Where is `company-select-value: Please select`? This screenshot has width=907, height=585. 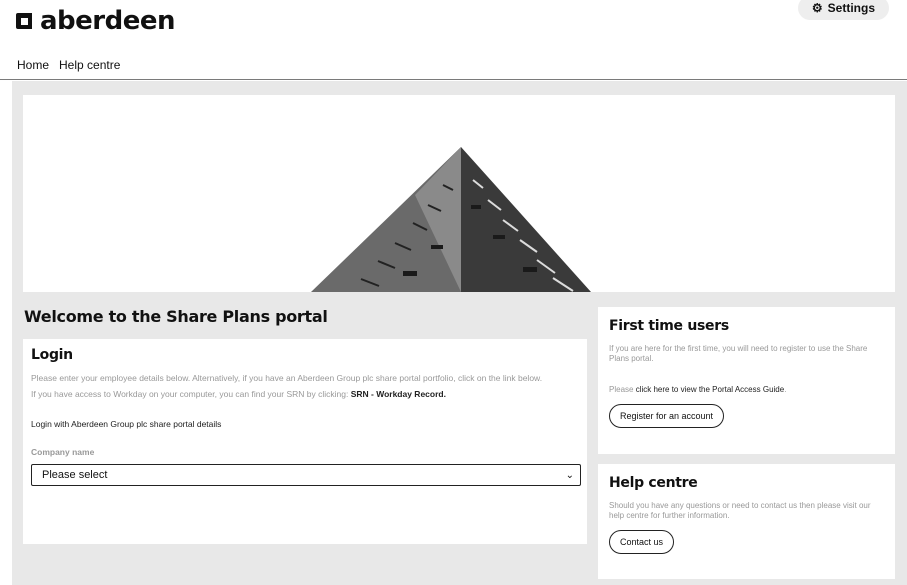 company-select-value: Please select is located at coordinates (75, 475).